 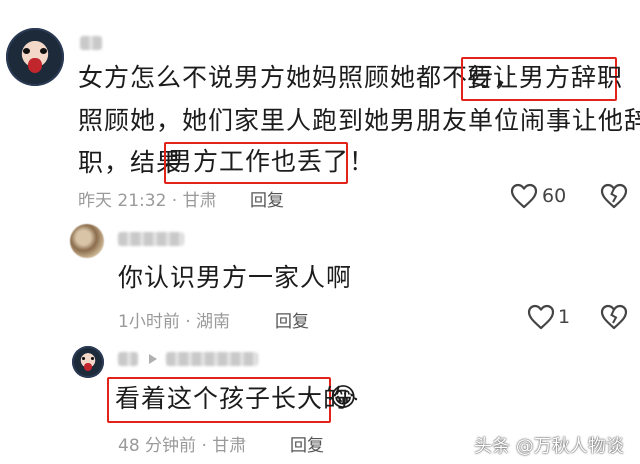 What do you see at coordinates (549, 446) in the screenshot?
I see `watermark: 头条 @万秋人物谈` at bounding box center [549, 446].